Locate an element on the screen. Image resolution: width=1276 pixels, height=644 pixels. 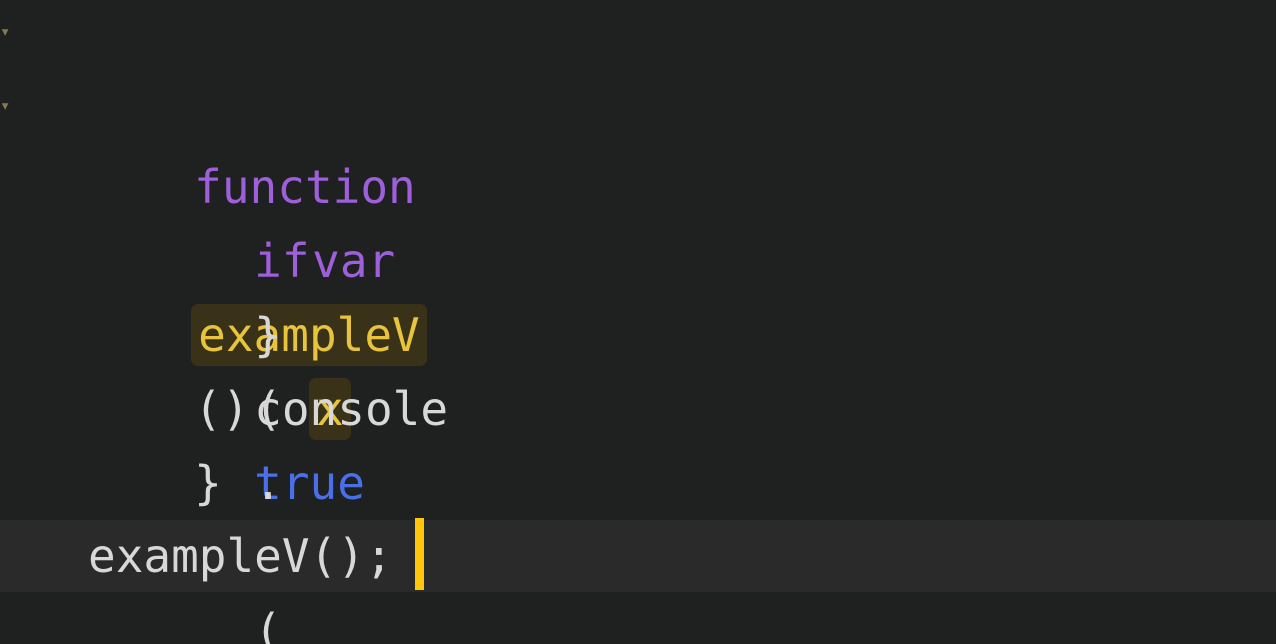
active-code-line: exampleV(); is located at coordinates (638, 556).